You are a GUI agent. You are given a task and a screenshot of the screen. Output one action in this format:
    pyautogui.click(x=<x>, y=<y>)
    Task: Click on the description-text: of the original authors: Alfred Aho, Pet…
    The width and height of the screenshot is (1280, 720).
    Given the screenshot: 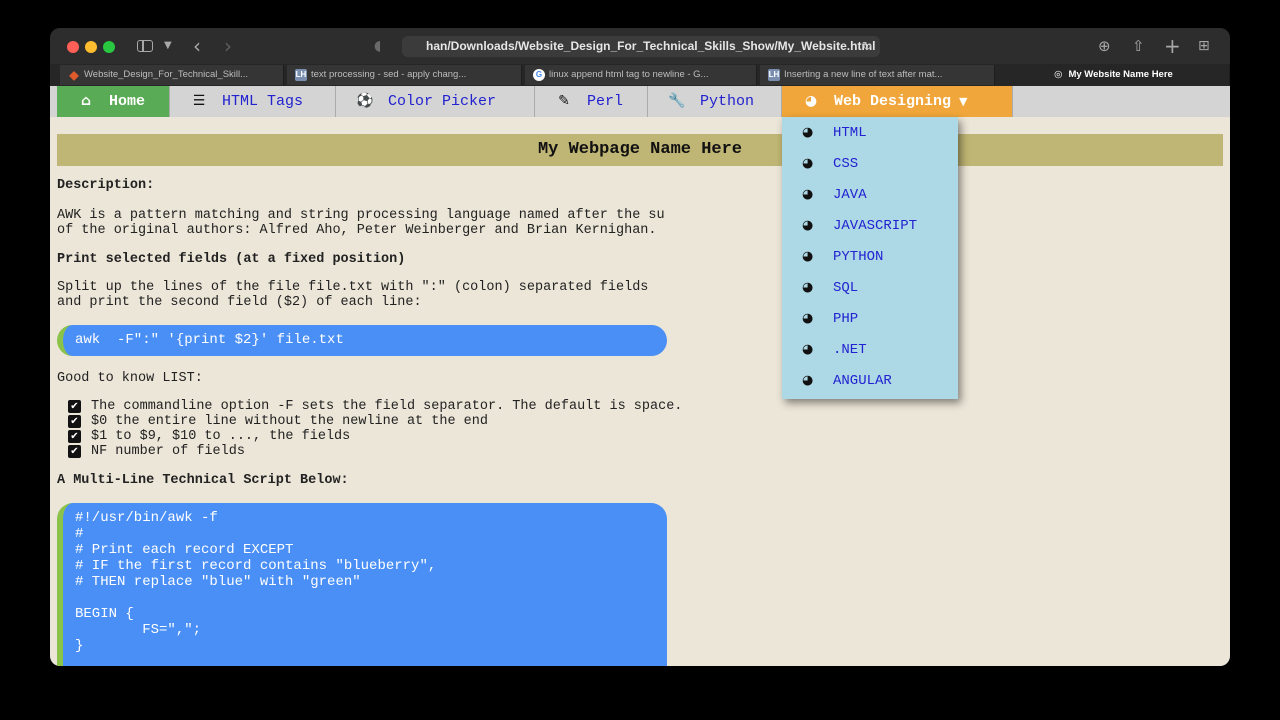 What is the action you would take?
    pyautogui.click(x=357, y=230)
    